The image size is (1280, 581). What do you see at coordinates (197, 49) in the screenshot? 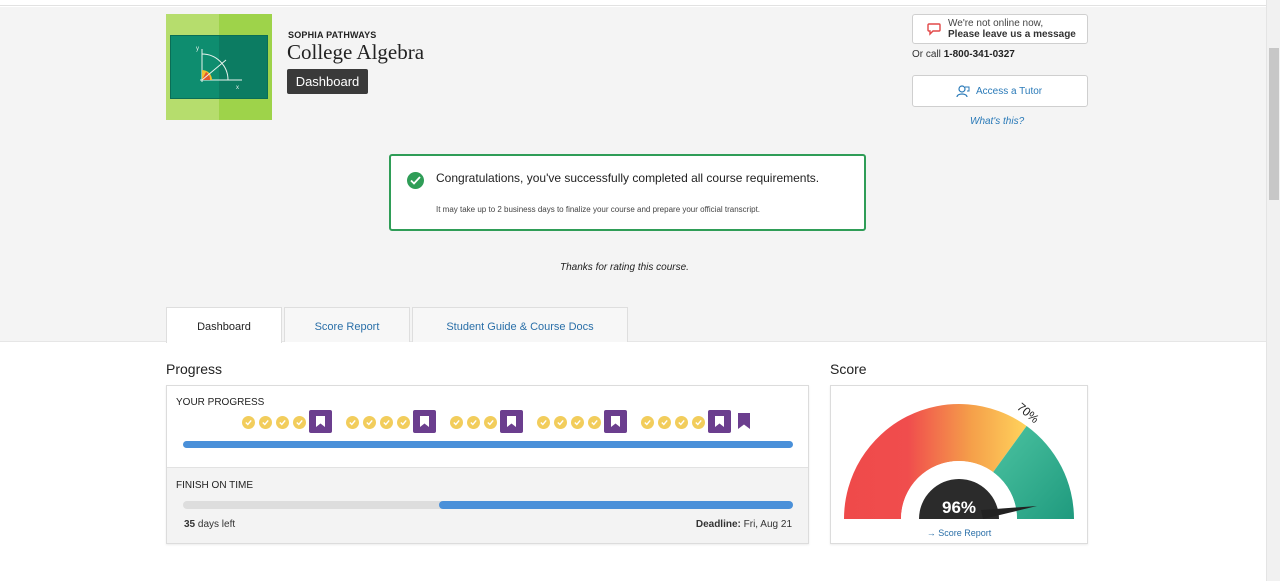
I see `svg-text: y` at bounding box center [197, 49].